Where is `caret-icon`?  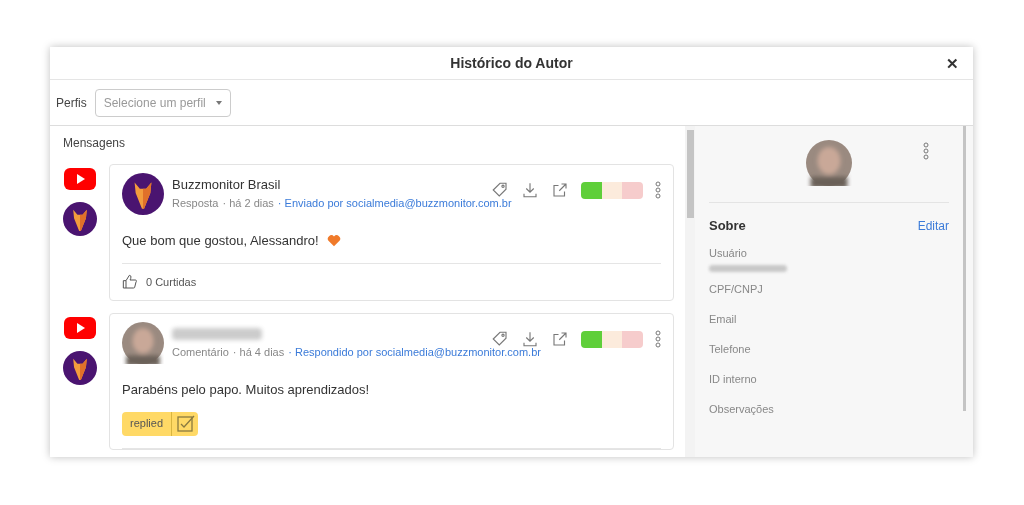 caret-icon is located at coordinates (218, 102).